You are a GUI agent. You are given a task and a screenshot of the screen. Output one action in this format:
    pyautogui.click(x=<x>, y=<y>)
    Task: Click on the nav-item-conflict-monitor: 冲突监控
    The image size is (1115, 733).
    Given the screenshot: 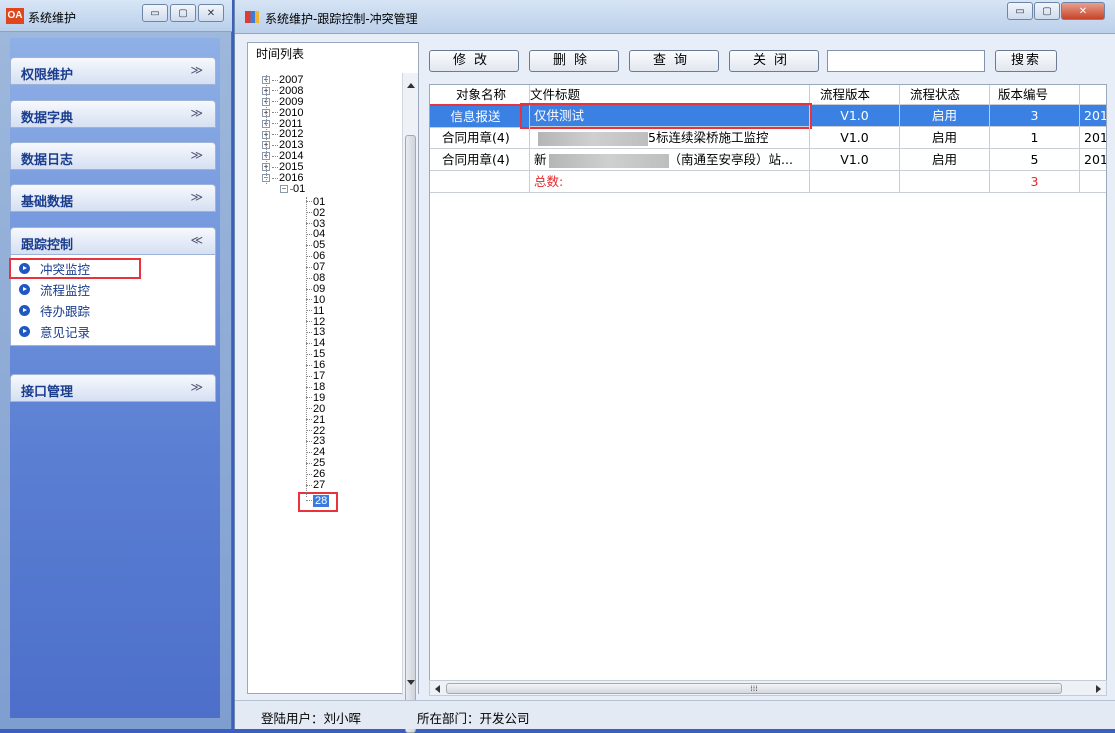 What is the action you would take?
    pyautogui.click(x=75, y=268)
    